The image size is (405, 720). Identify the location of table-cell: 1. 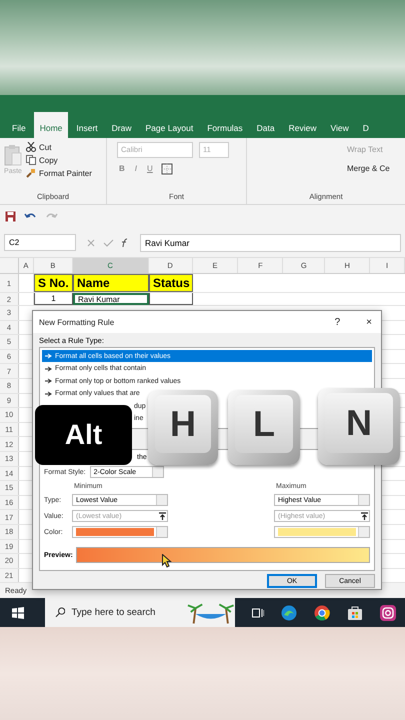
(53, 299).